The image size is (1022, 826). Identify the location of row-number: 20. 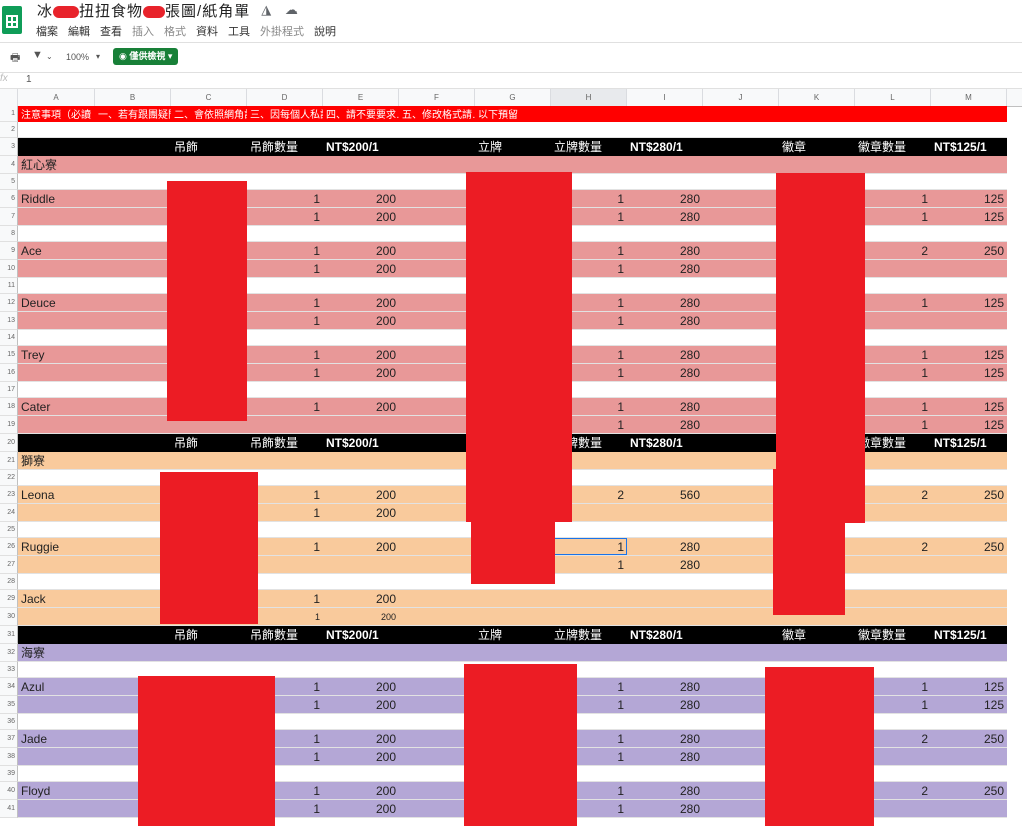
(9, 443).